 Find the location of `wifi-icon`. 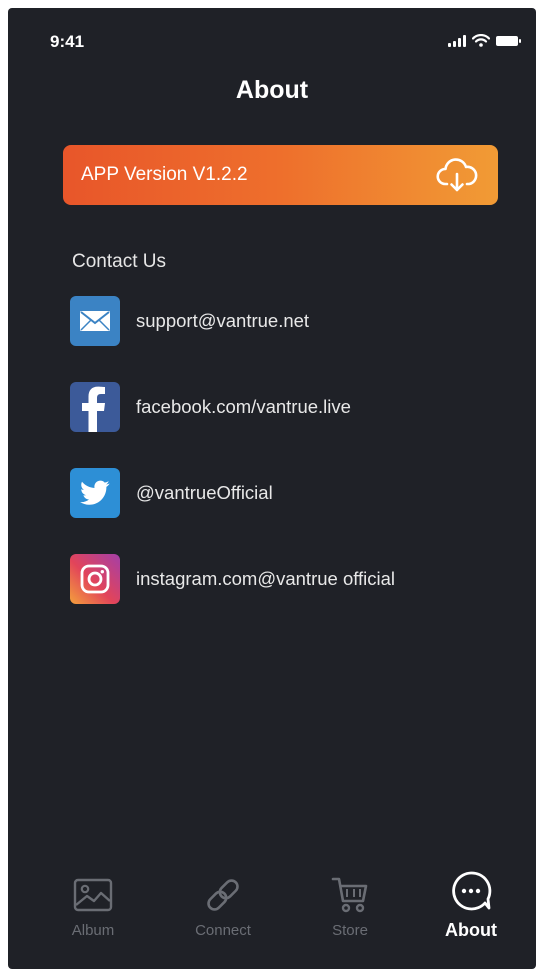

wifi-icon is located at coordinates (481, 40).